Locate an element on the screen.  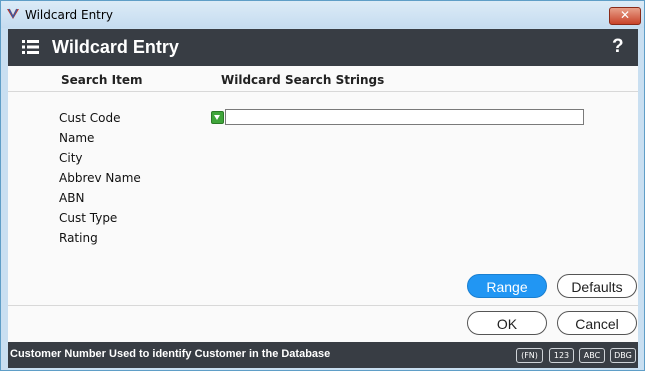
alpha-mode-badge: ABC is located at coordinates (592, 355).